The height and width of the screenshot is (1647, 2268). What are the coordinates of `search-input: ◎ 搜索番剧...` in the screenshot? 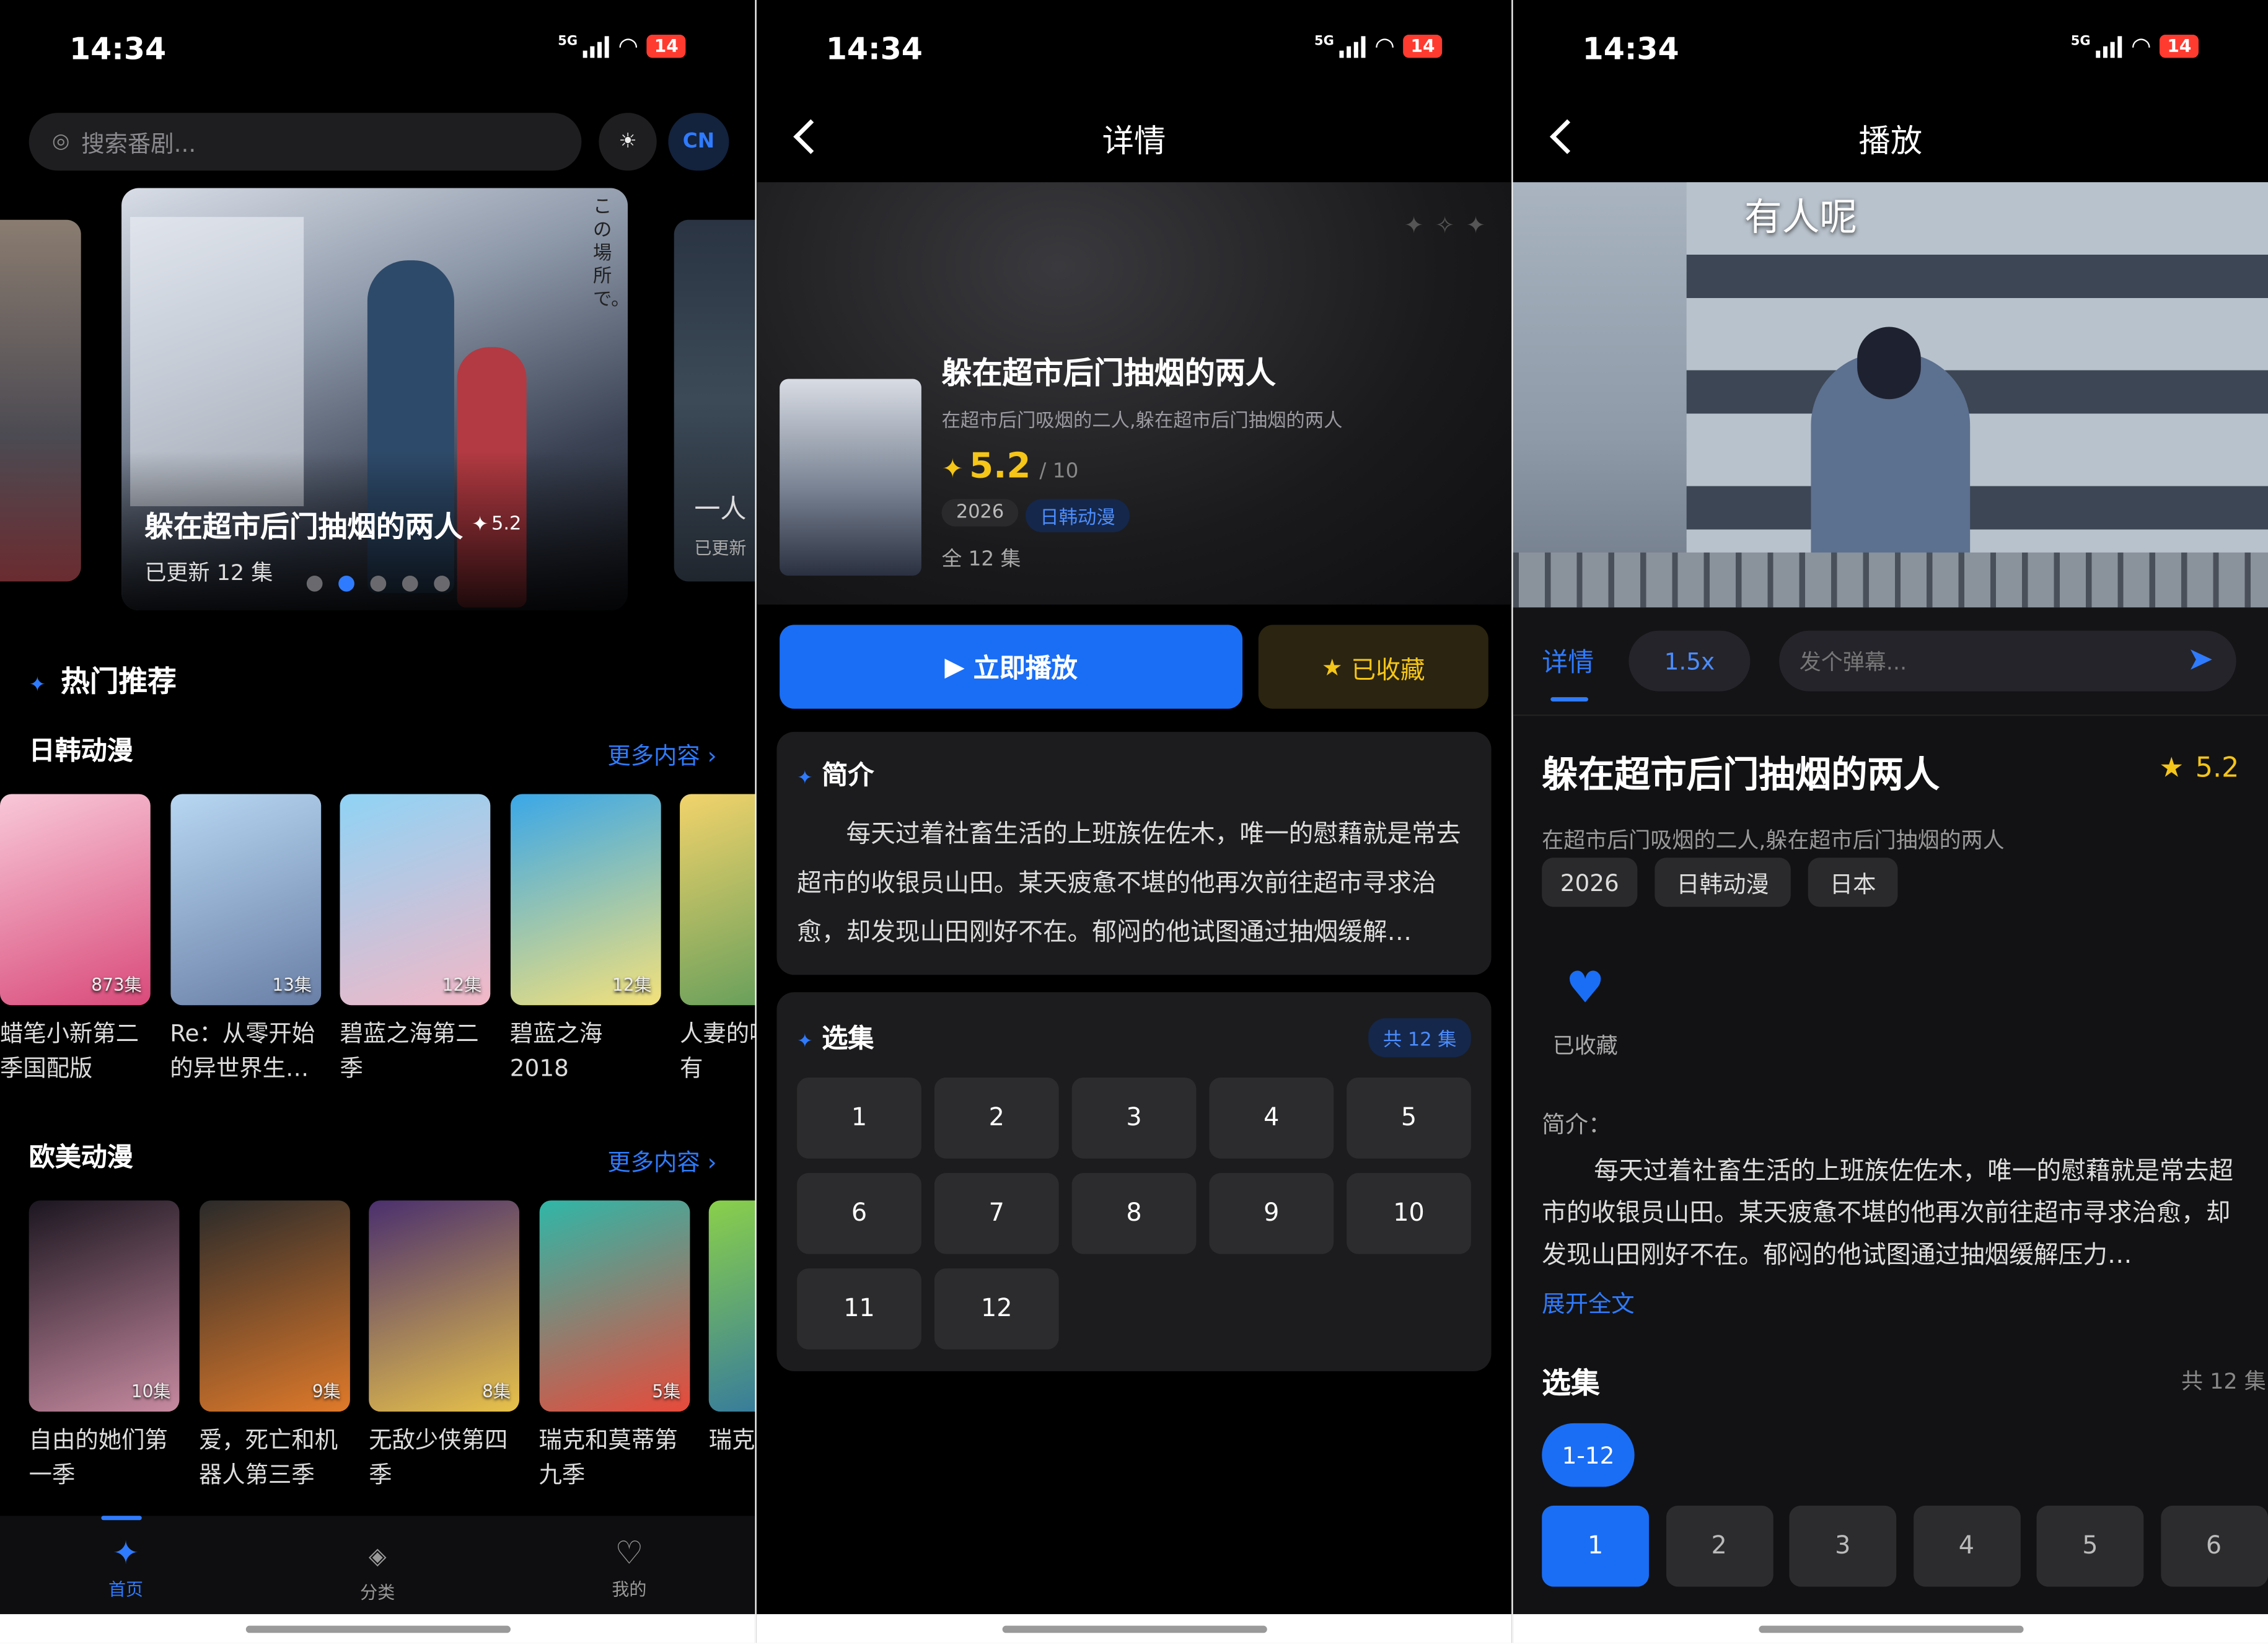 It's located at (305, 142).